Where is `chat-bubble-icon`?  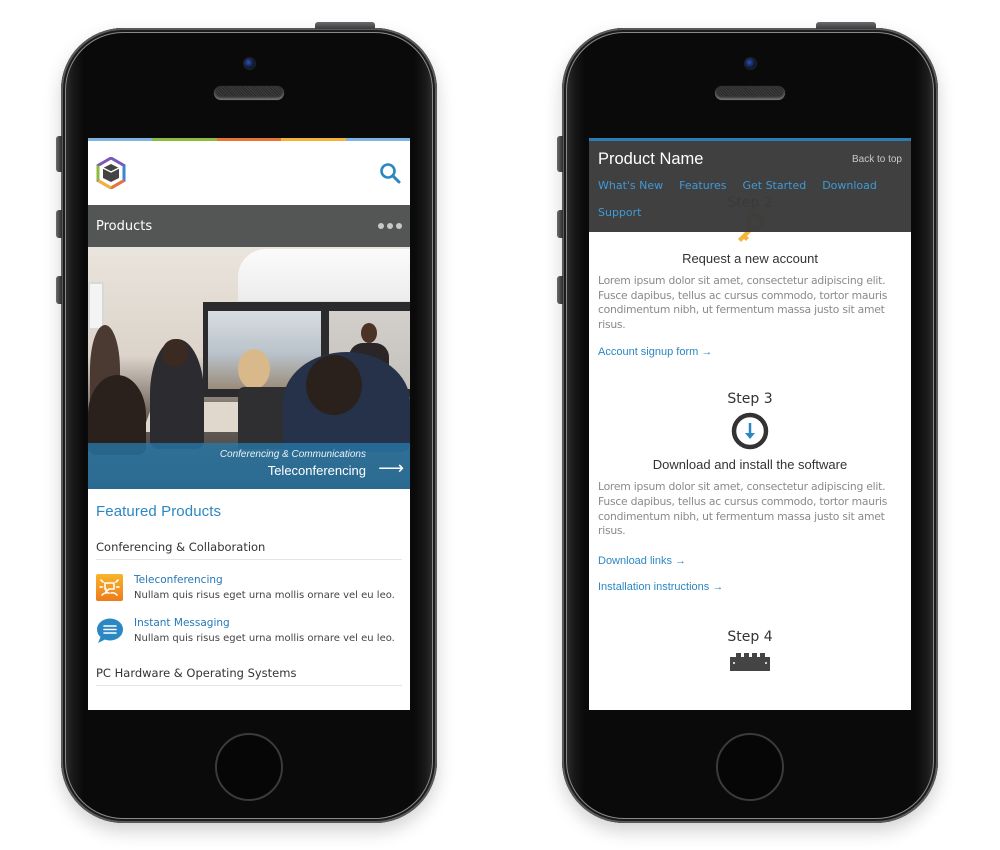 chat-bubble-icon is located at coordinates (110, 630).